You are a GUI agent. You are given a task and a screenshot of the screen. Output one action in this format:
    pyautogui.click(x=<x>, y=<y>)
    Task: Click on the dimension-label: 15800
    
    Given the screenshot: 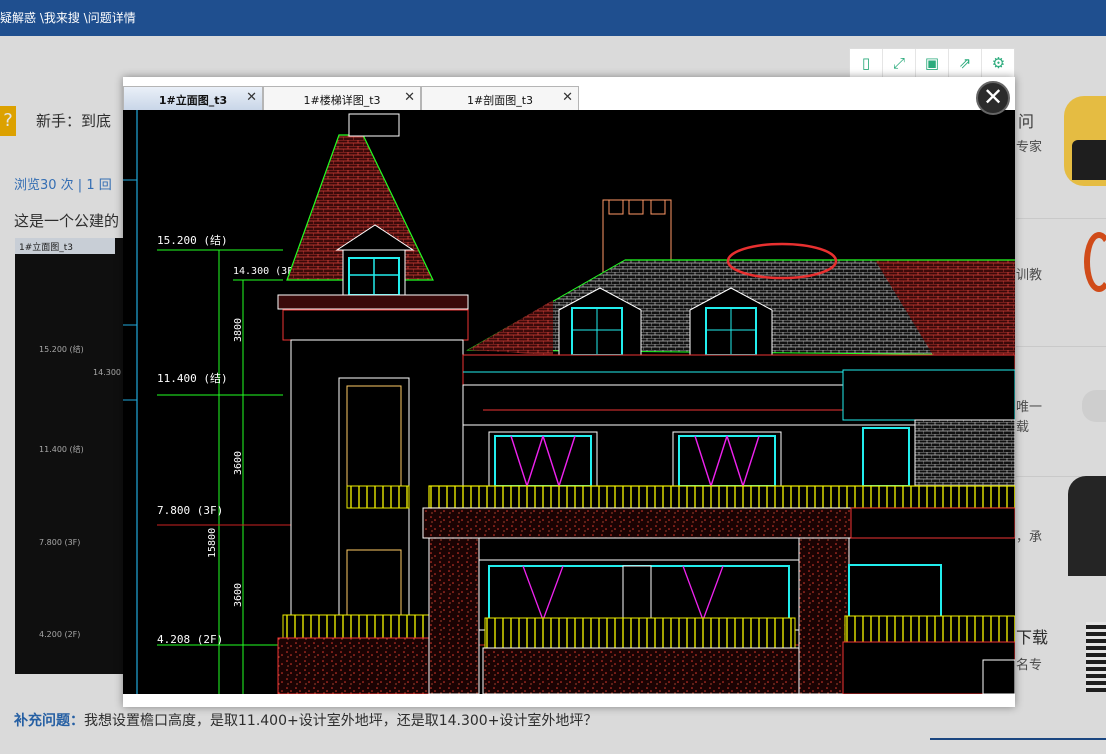 What is the action you would take?
    pyautogui.click(x=212, y=543)
    